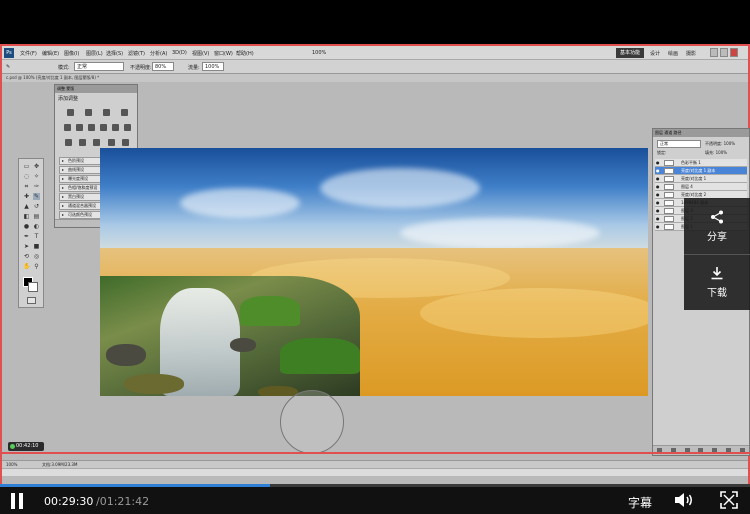 The image size is (750, 514). What do you see at coordinates (33, 287) in the screenshot?
I see `background-color-swatch` at bounding box center [33, 287].